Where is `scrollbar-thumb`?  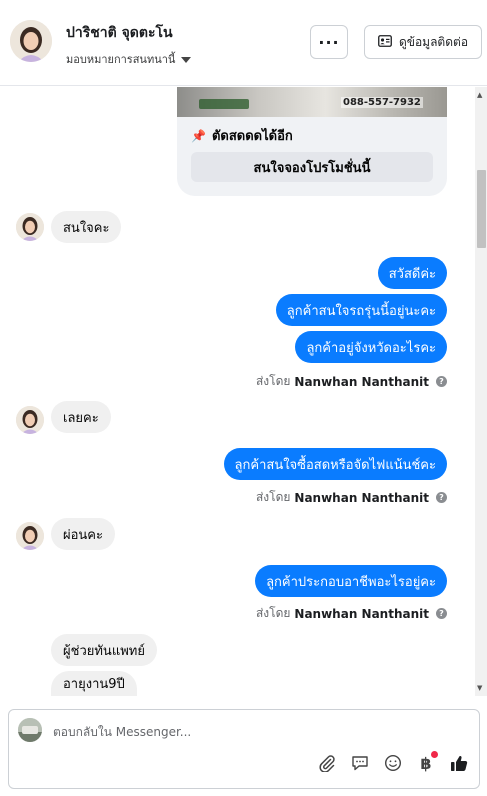
scrollbar-thumb is located at coordinates (481, 209).